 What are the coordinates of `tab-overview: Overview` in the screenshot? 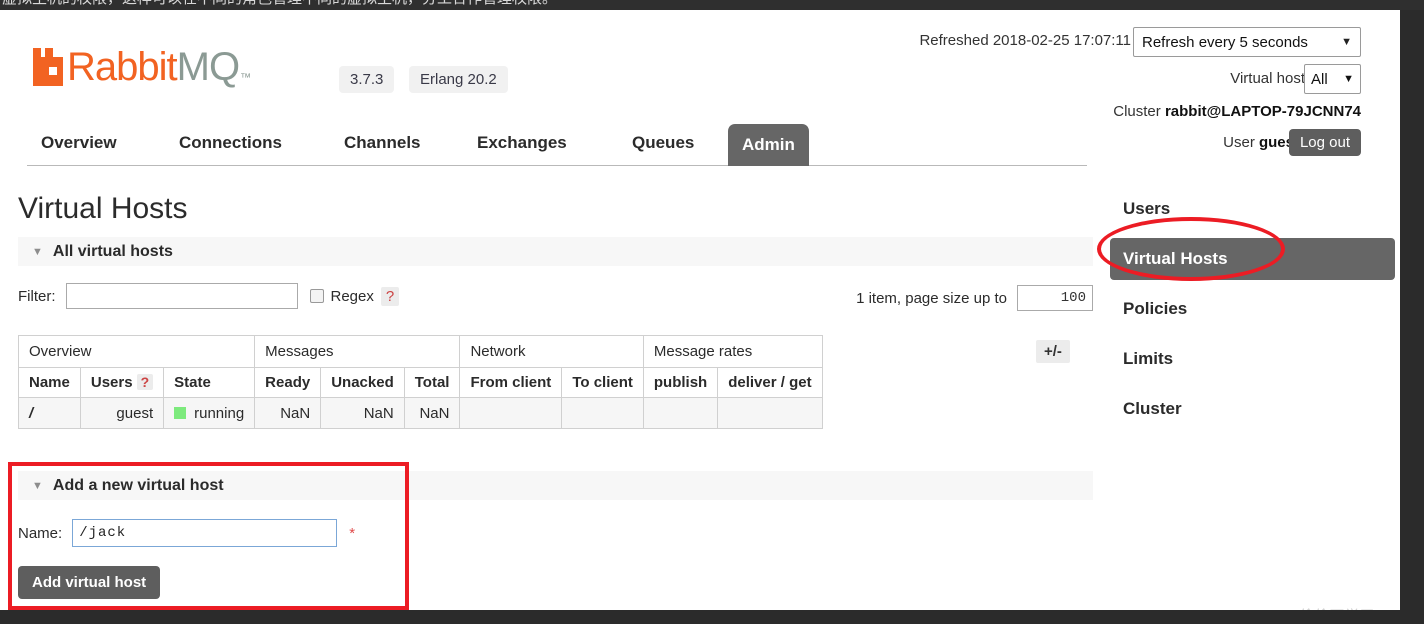 It's located at (79, 143).